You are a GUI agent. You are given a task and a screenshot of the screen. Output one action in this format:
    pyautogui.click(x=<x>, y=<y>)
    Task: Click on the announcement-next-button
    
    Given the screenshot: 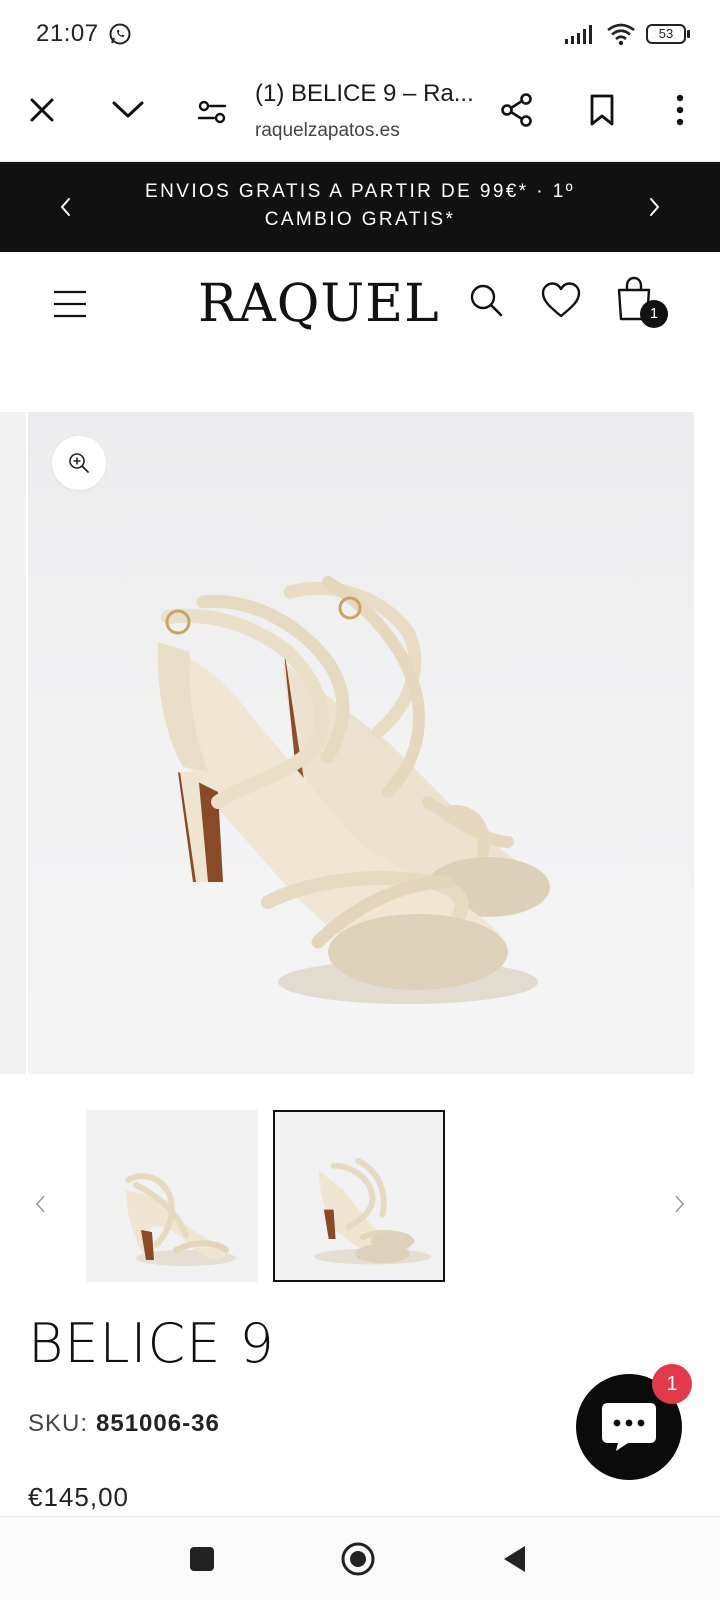 What is the action you would take?
    pyautogui.click(x=655, y=207)
    